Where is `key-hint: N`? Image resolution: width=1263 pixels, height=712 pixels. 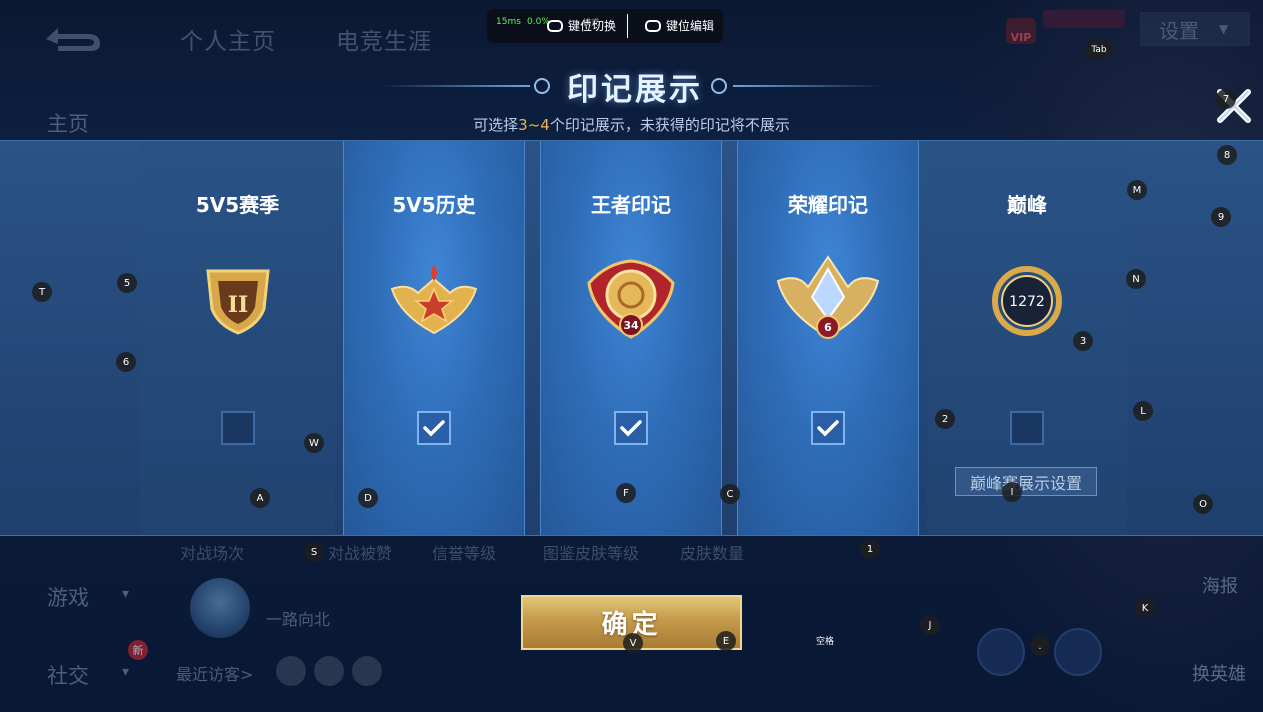 key-hint: N is located at coordinates (1136, 279).